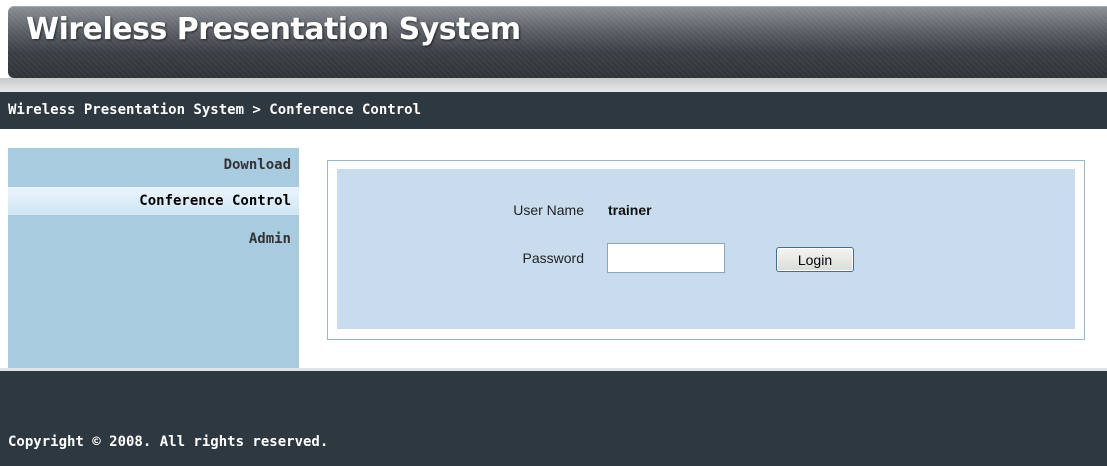 The height and width of the screenshot is (466, 1107). What do you see at coordinates (269, 239) in the screenshot?
I see `sidebar-item-label: Admin` at bounding box center [269, 239].